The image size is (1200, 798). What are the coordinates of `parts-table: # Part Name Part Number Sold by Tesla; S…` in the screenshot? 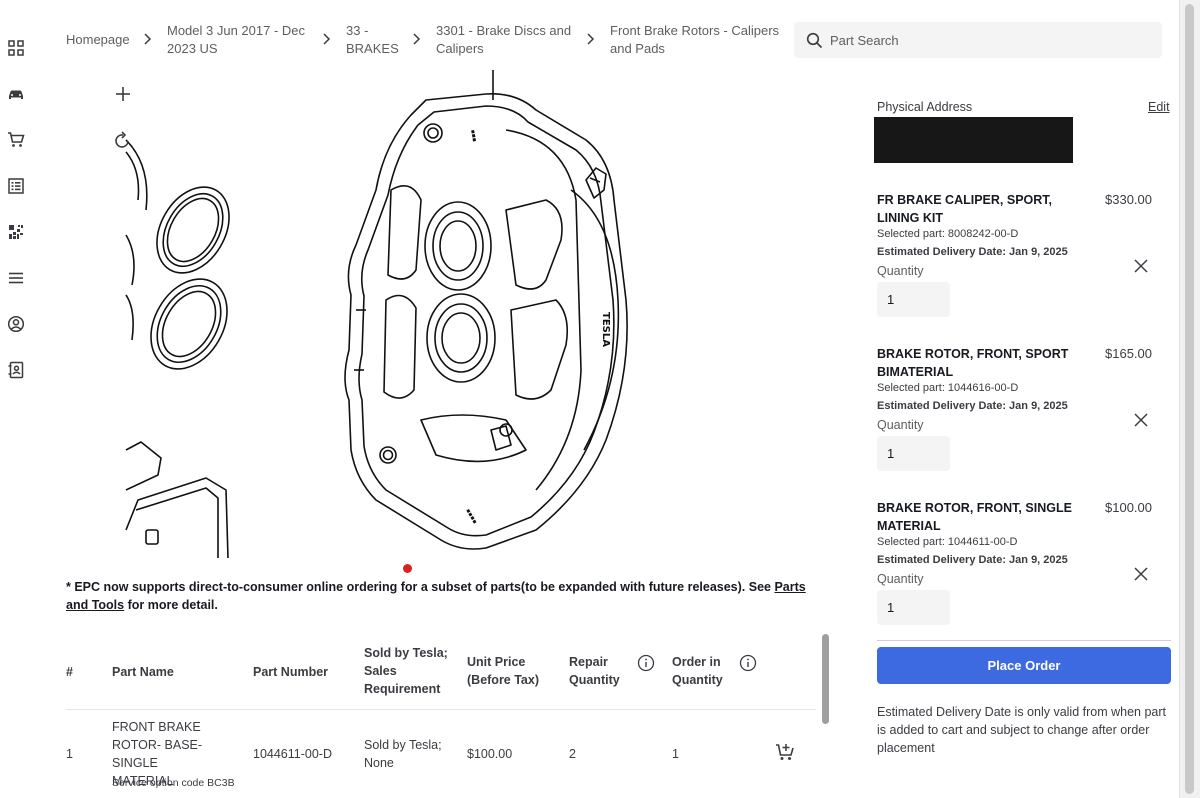 It's located at (441, 715).